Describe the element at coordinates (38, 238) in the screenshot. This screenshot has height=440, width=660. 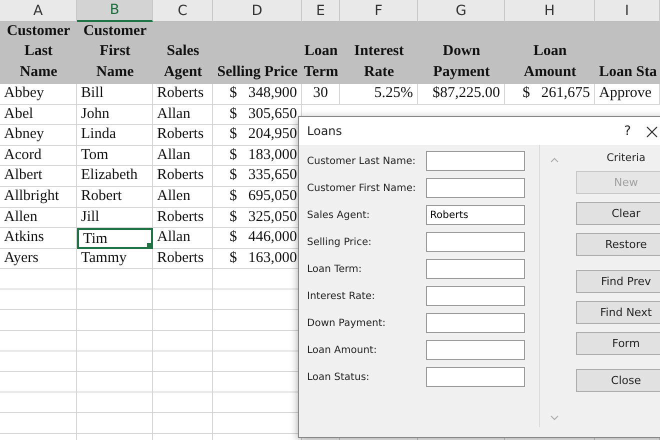
I see `table-cell: Atkins` at that location.